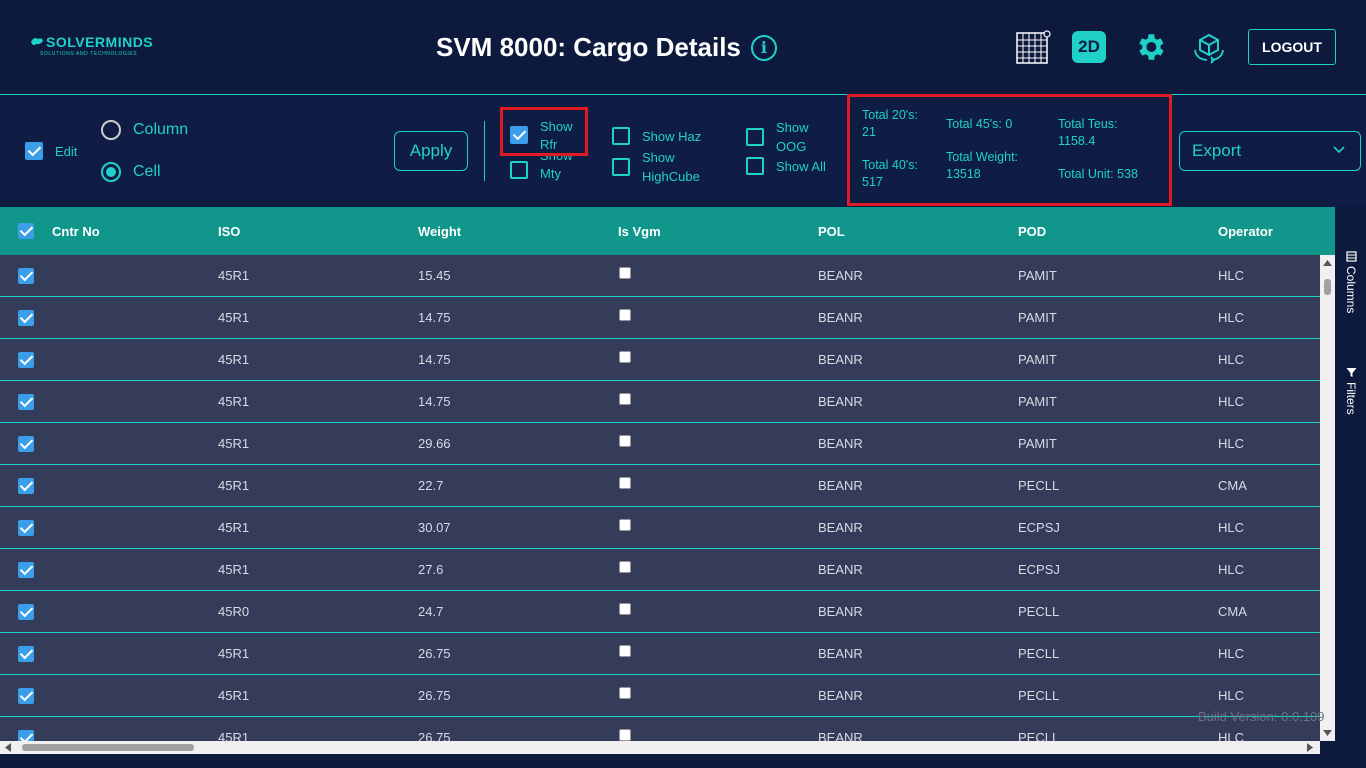  What do you see at coordinates (1310, 747) in the screenshot?
I see `scroll-right-icon` at bounding box center [1310, 747].